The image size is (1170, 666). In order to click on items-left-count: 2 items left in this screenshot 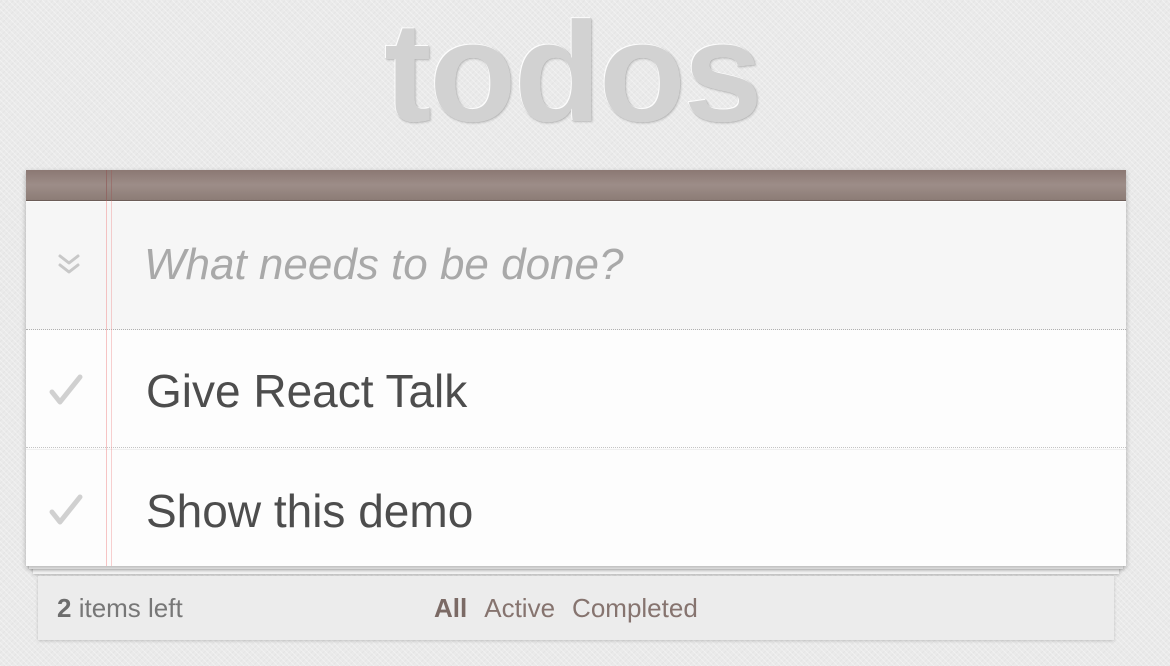, I will do `click(120, 608)`.